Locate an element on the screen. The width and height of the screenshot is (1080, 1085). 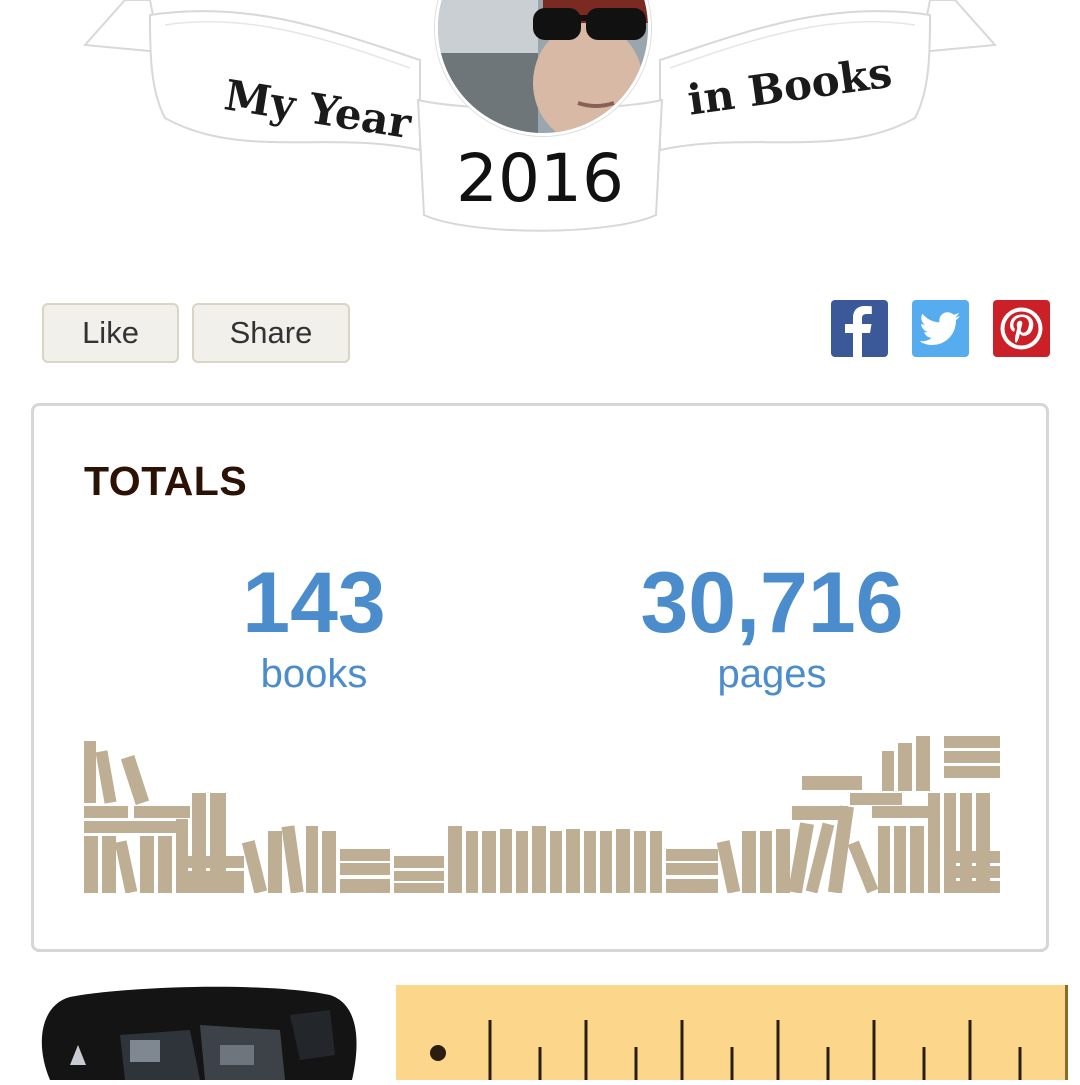
ruler-graphic is located at coordinates (732, 1032).